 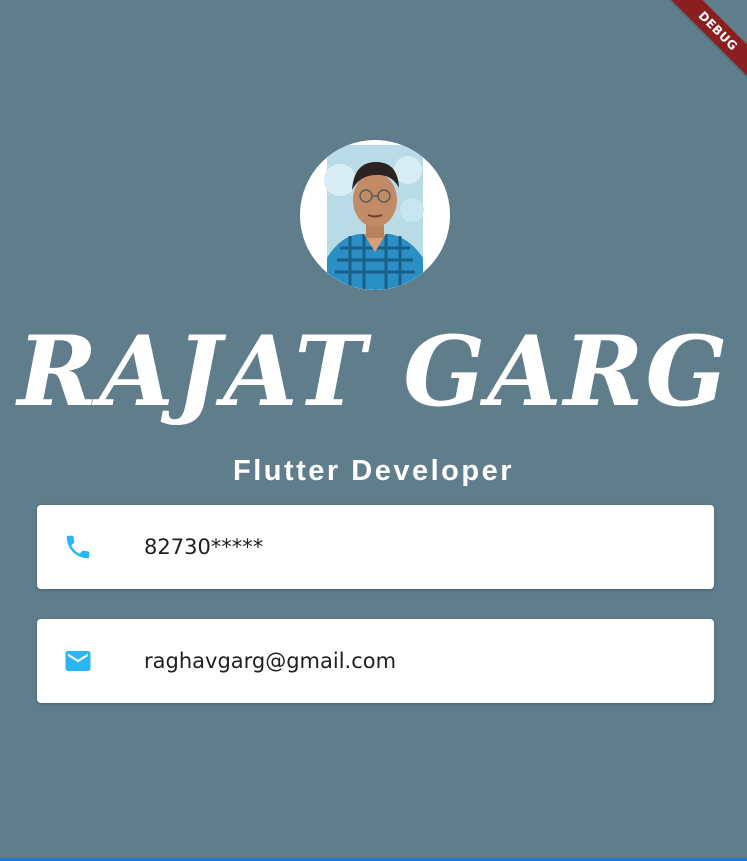 I want to click on profile-title: Flutter Developer, so click(x=373, y=471).